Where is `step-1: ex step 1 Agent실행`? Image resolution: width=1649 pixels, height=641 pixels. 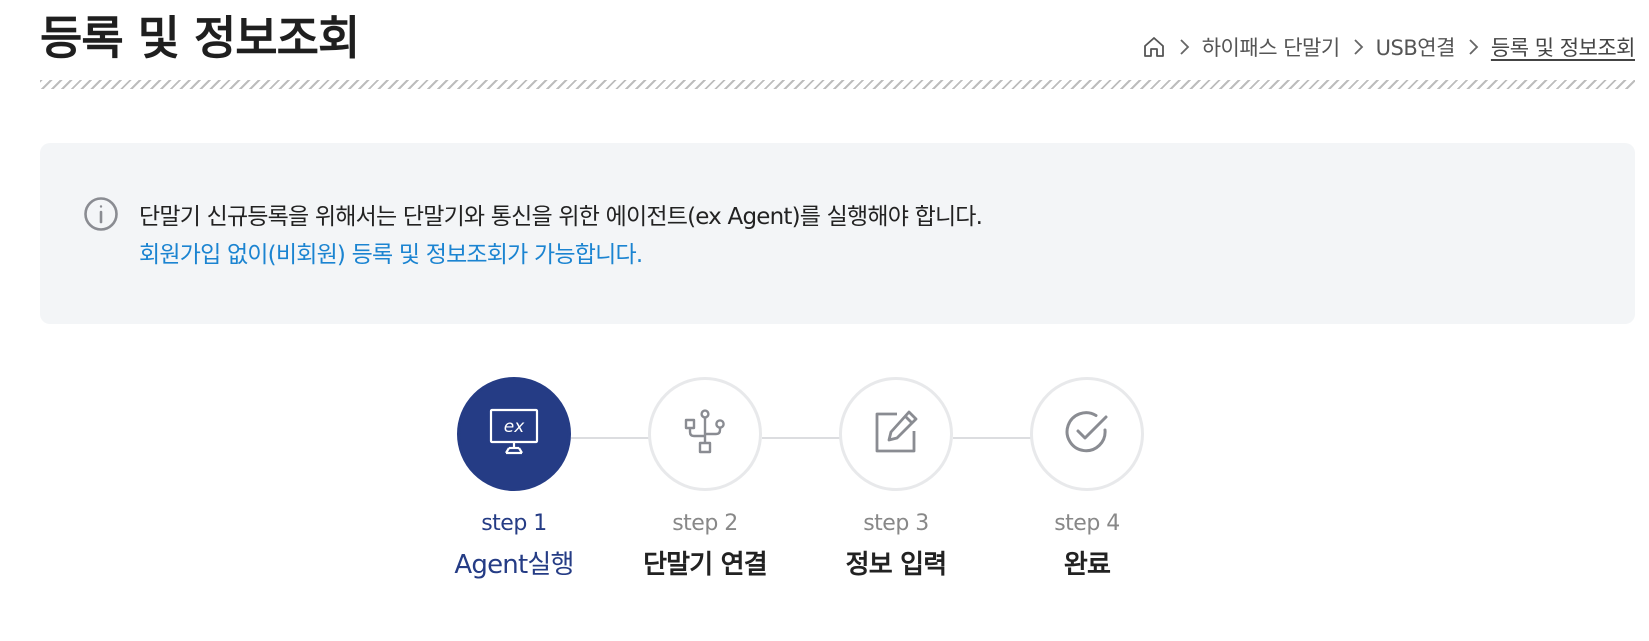
step-1: ex step 1 Agent실행 is located at coordinates (514, 479).